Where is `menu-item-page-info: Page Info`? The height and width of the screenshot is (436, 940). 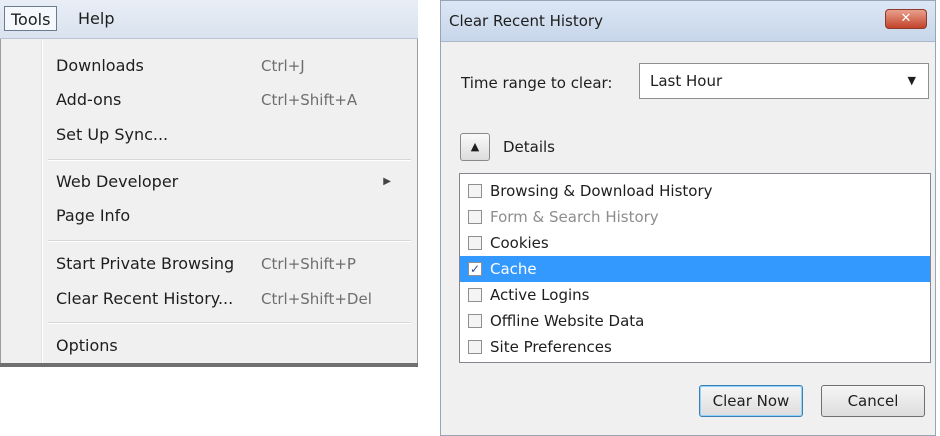 menu-item-page-info: Page Info is located at coordinates (231, 216).